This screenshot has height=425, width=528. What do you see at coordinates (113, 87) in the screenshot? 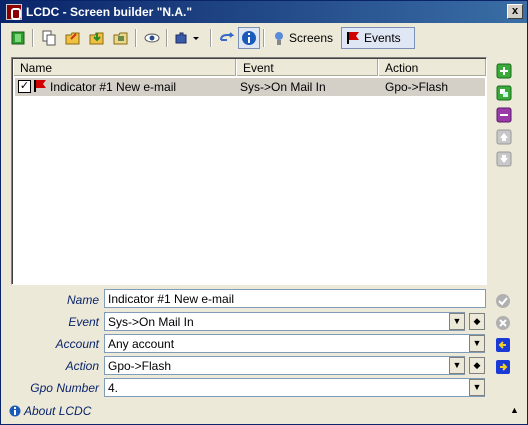
I see `row-name: Indicator #1 New e-mail` at bounding box center [113, 87].